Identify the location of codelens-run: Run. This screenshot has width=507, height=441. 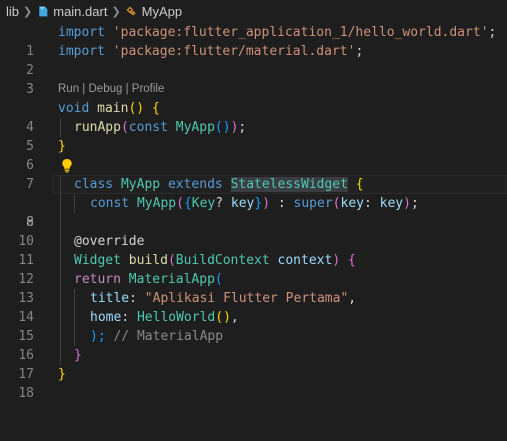
(68, 89).